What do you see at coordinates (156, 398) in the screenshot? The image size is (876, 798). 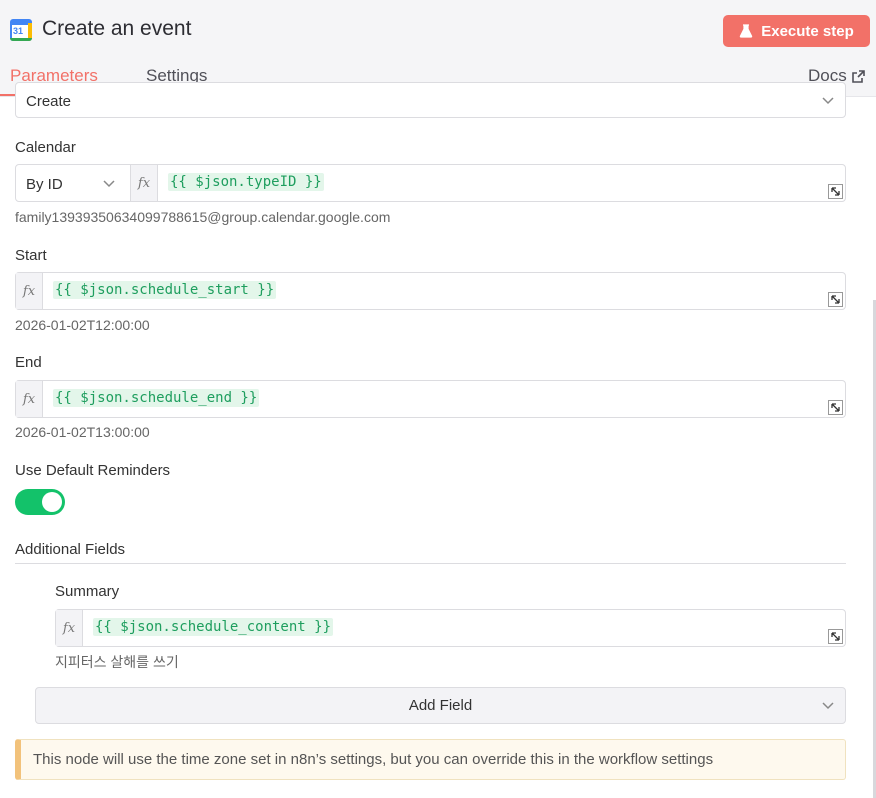 I see `end-expression: {{ $json.schedule_end }}` at bounding box center [156, 398].